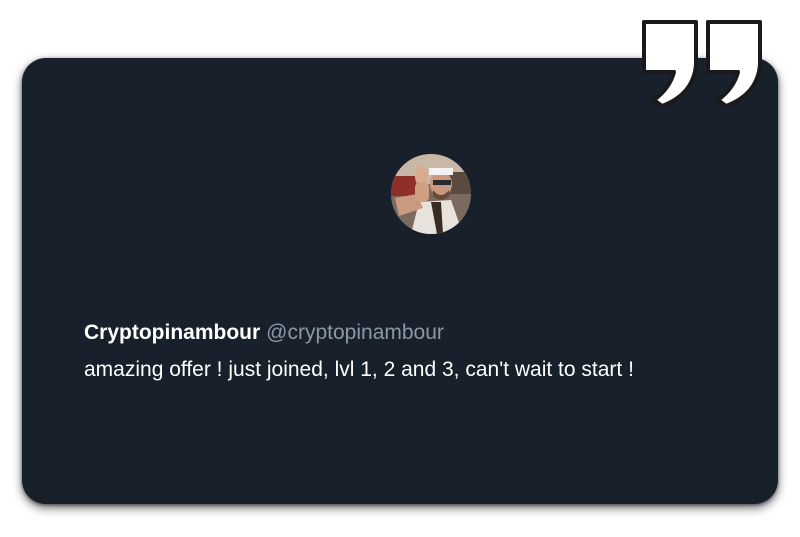 The width and height of the screenshot is (800, 537). I want to click on user-avatar, so click(431, 194).